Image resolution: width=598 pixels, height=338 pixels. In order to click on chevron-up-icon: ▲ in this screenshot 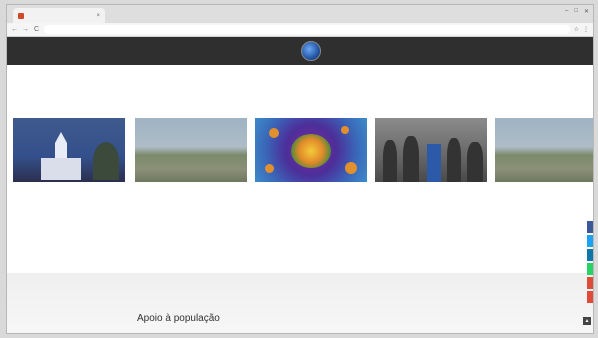, I will do `click(587, 321)`.